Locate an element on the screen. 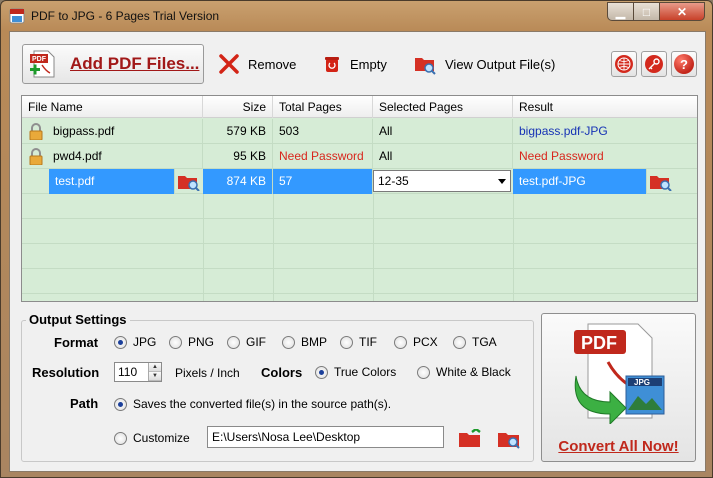  remove-button: Remove is located at coordinates (257, 64).